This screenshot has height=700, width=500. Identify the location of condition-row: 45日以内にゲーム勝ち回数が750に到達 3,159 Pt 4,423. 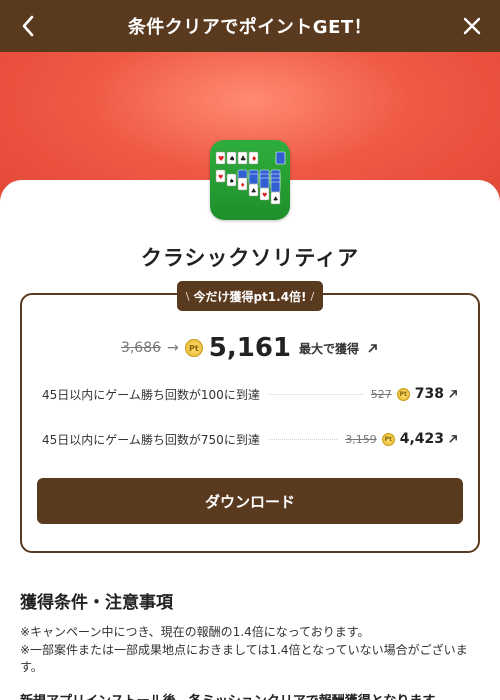
(251, 439).